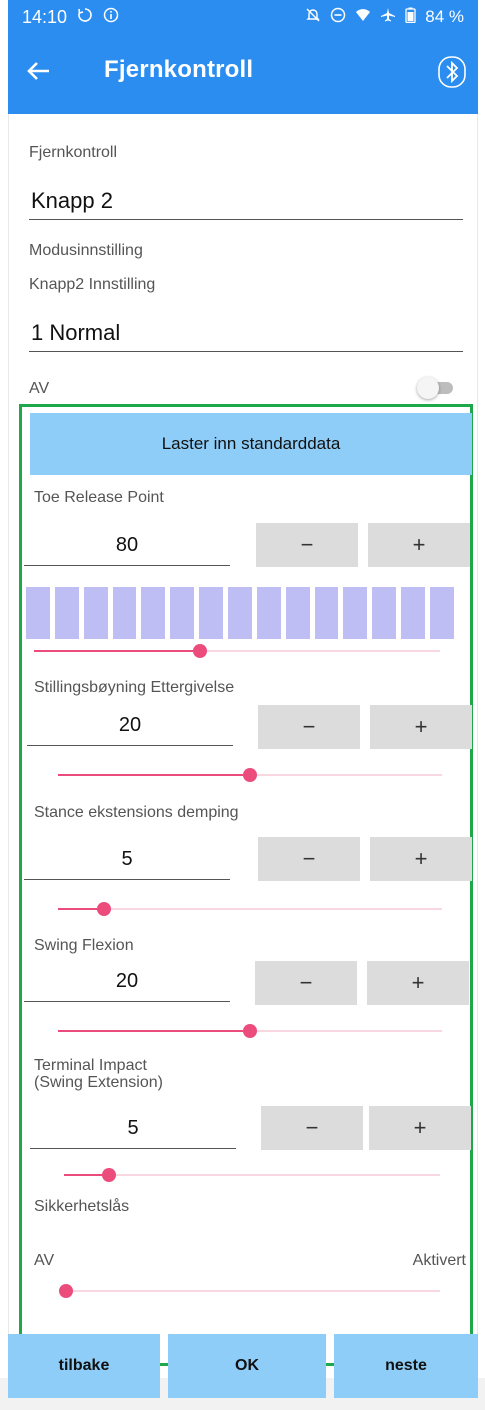 The height and width of the screenshot is (1410, 485). I want to click on setting-label: Knapp2 Innstilling, so click(92, 284).